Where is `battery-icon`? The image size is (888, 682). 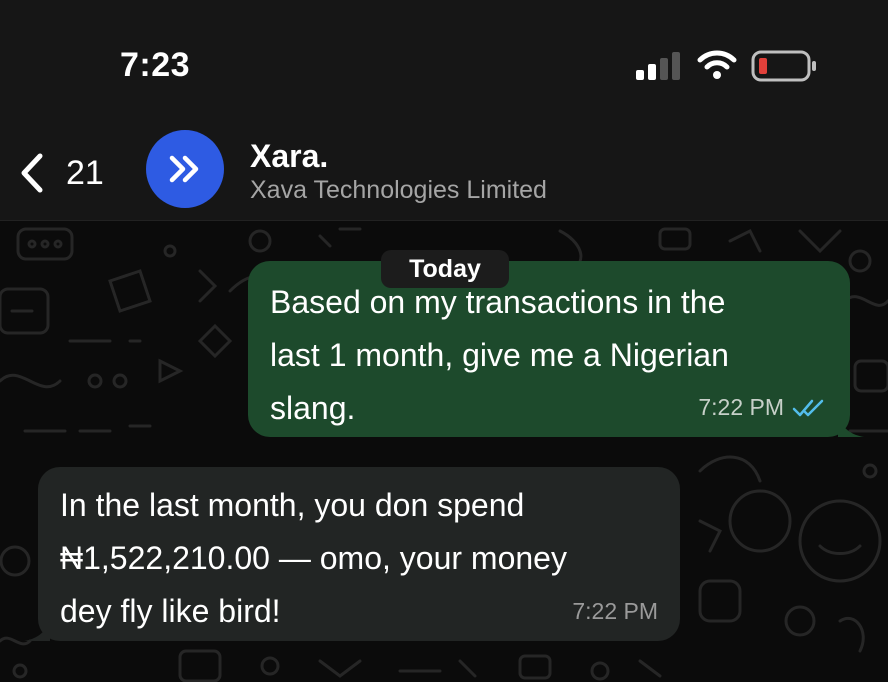
battery-icon is located at coordinates (783, 66).